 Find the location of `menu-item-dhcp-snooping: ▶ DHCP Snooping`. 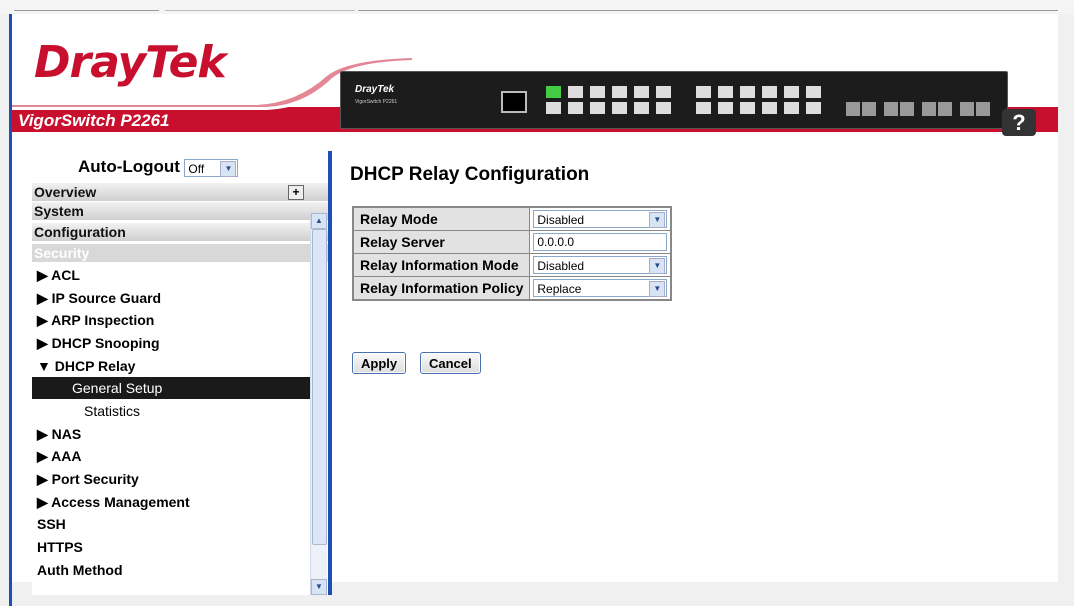

menu-item-dhcp-snooping: ▶ DHCP Snooping is located at coordinates (172, 343).